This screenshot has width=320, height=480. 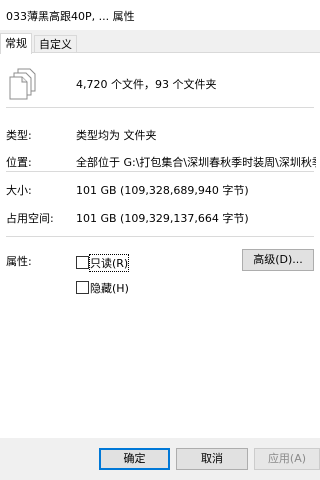 What do you see at coordinates (146, 84) in the screenshot?
I see `summary-text: 4,720 个文件，93 个文件夹` at bounding box center [146, 84].